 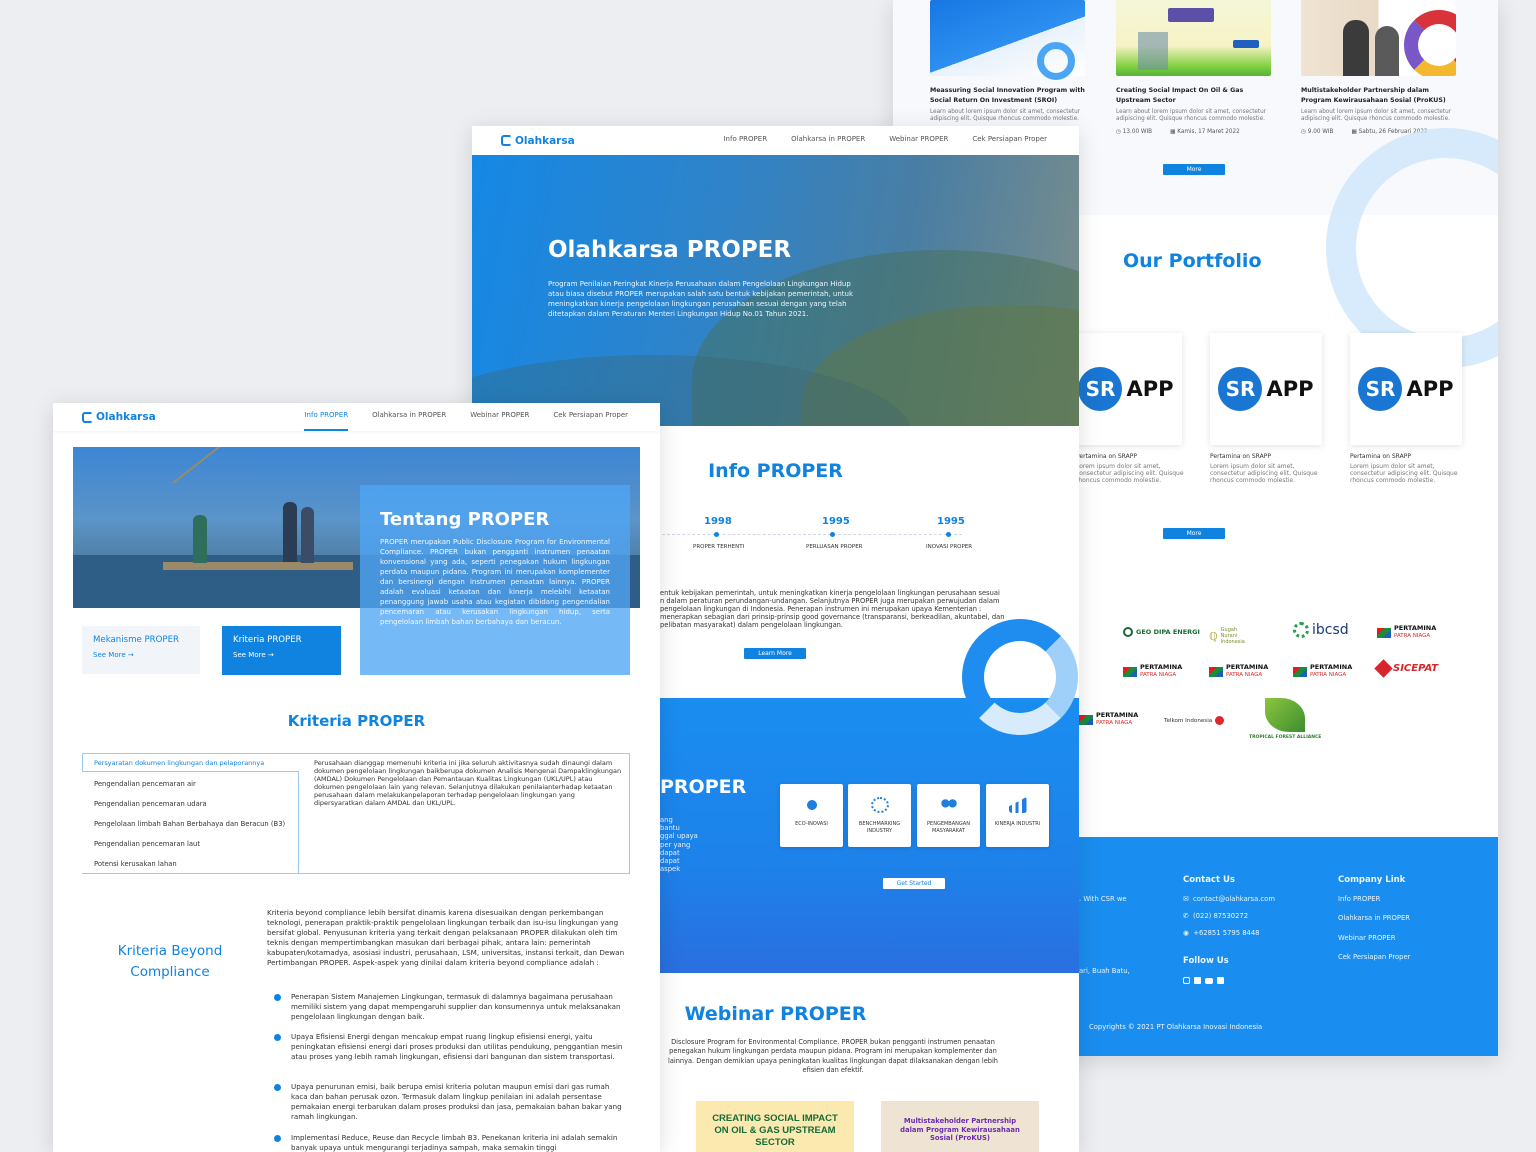 What do you see at coordinates (811, 805) in the screenshot?
I see `eco-innovation-icon` at bounding box center [811, 805].